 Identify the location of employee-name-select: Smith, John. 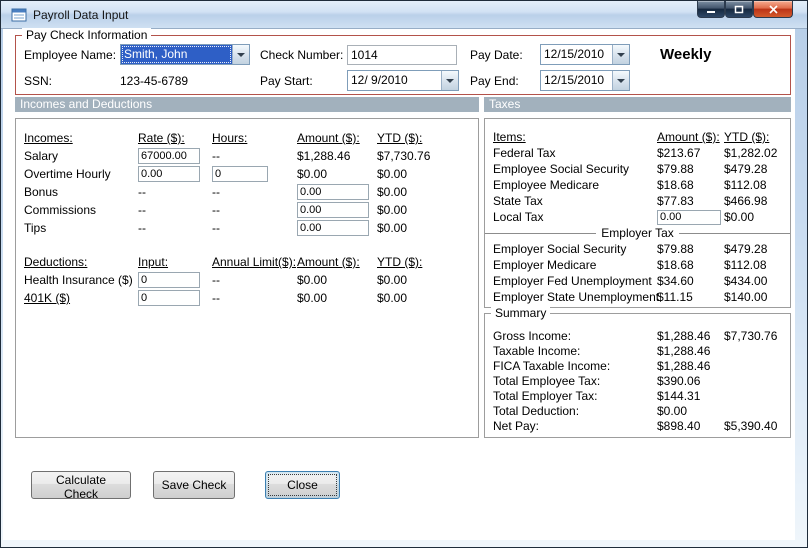
(185, 54).